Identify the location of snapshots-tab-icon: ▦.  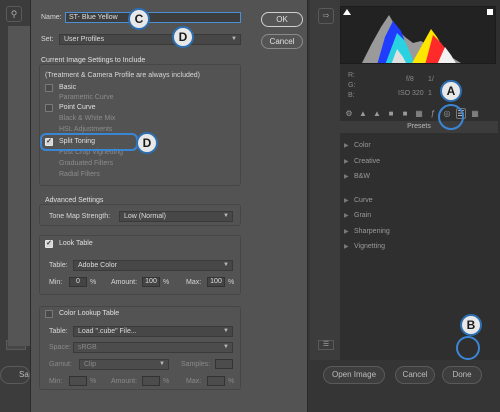
(475, 113).